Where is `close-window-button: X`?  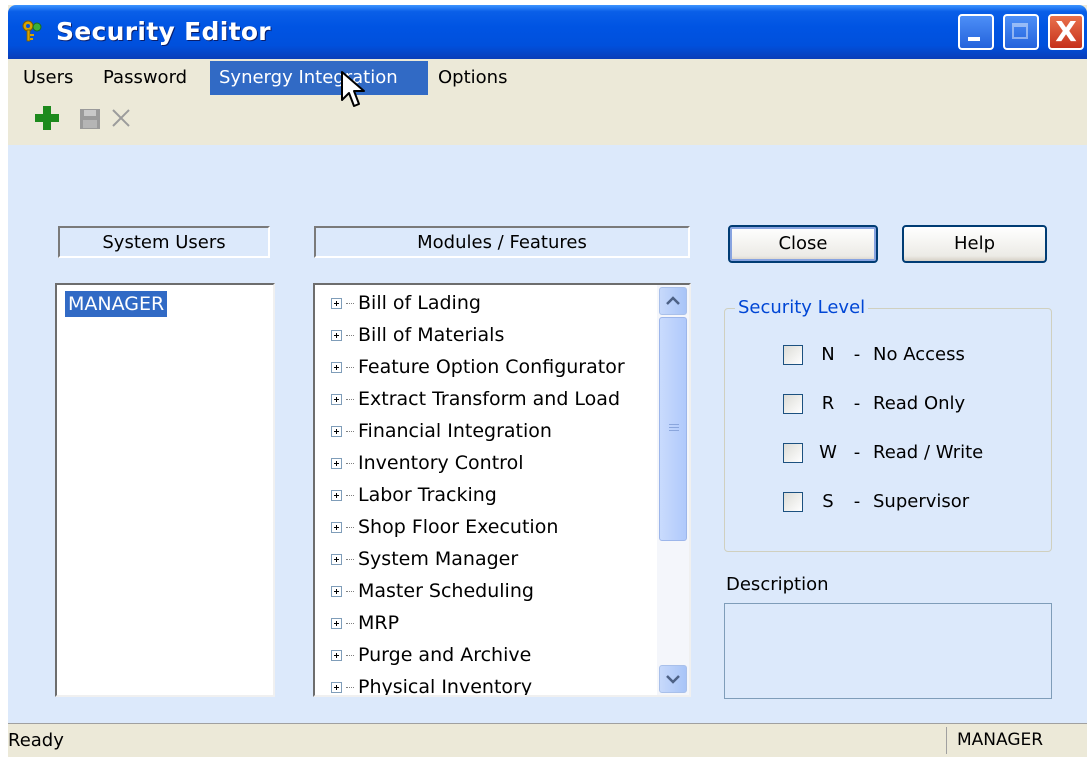 close-window-button: X is located at coordinates (1066, 32).